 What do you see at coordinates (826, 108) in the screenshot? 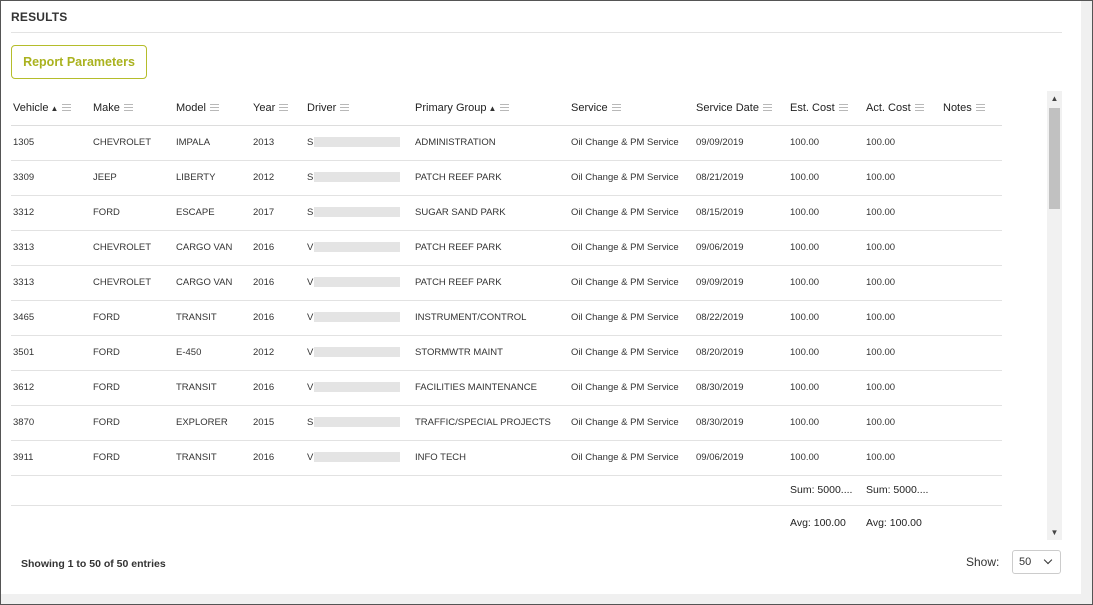
I see `column-header-est: Est. Cost` at bounding box center [826, 108].